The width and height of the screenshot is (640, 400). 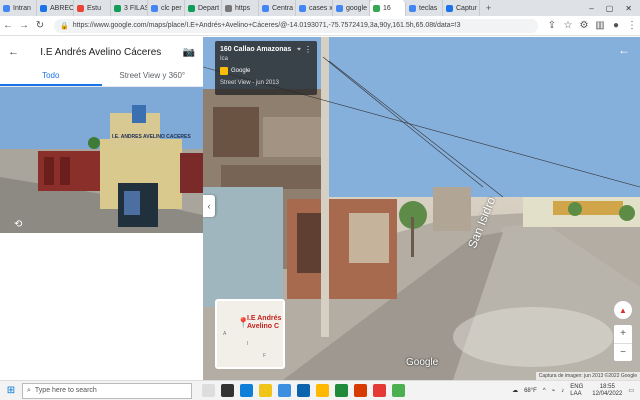 I want to click on side-panel-header: ← I.E Andrés Avelino Cáceres 📷, so click(x=101, y=52).